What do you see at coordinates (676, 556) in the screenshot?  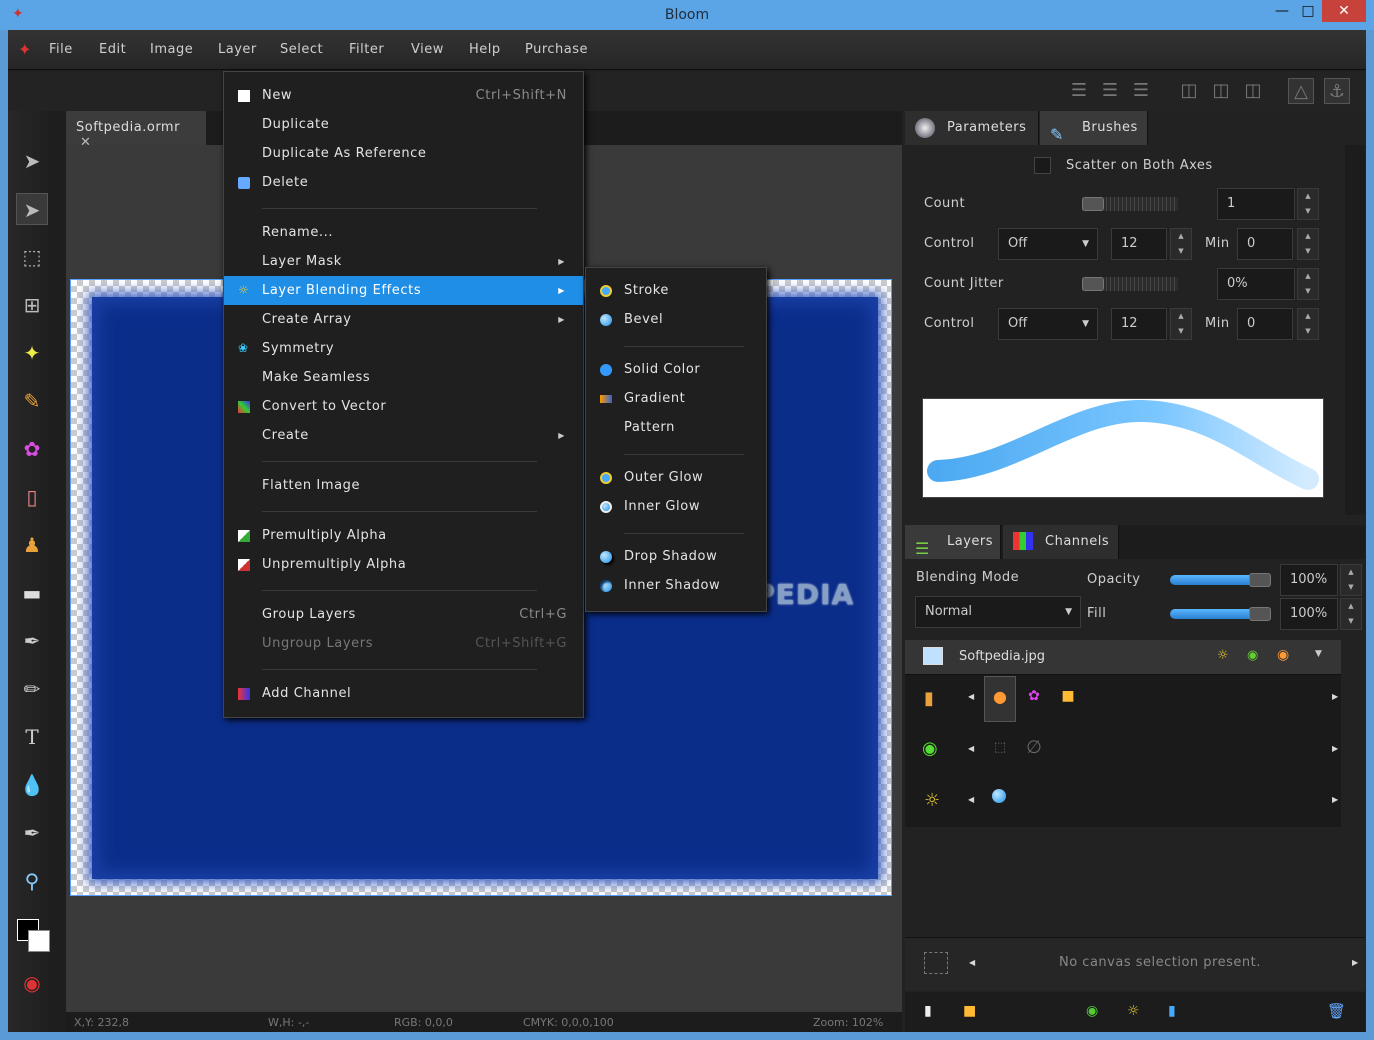 I see `submenu-item-drop-shadow: Drop Shadow` at bounding box center [676, 556].